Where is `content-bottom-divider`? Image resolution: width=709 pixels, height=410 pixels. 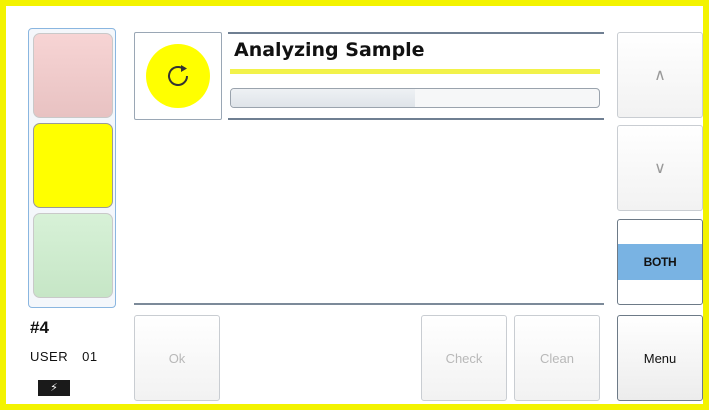
content-bottom-divider is located at coordinates (369, 304).